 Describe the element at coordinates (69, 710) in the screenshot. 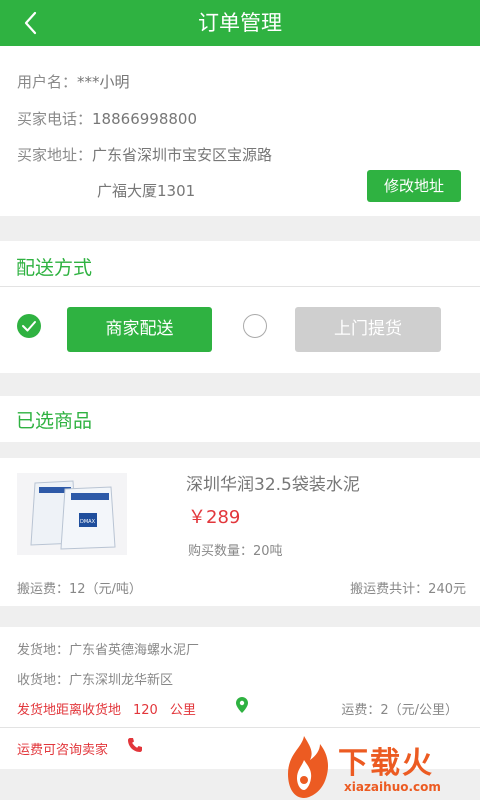

I see `distance-label: 发货地距离收货地` at that location.